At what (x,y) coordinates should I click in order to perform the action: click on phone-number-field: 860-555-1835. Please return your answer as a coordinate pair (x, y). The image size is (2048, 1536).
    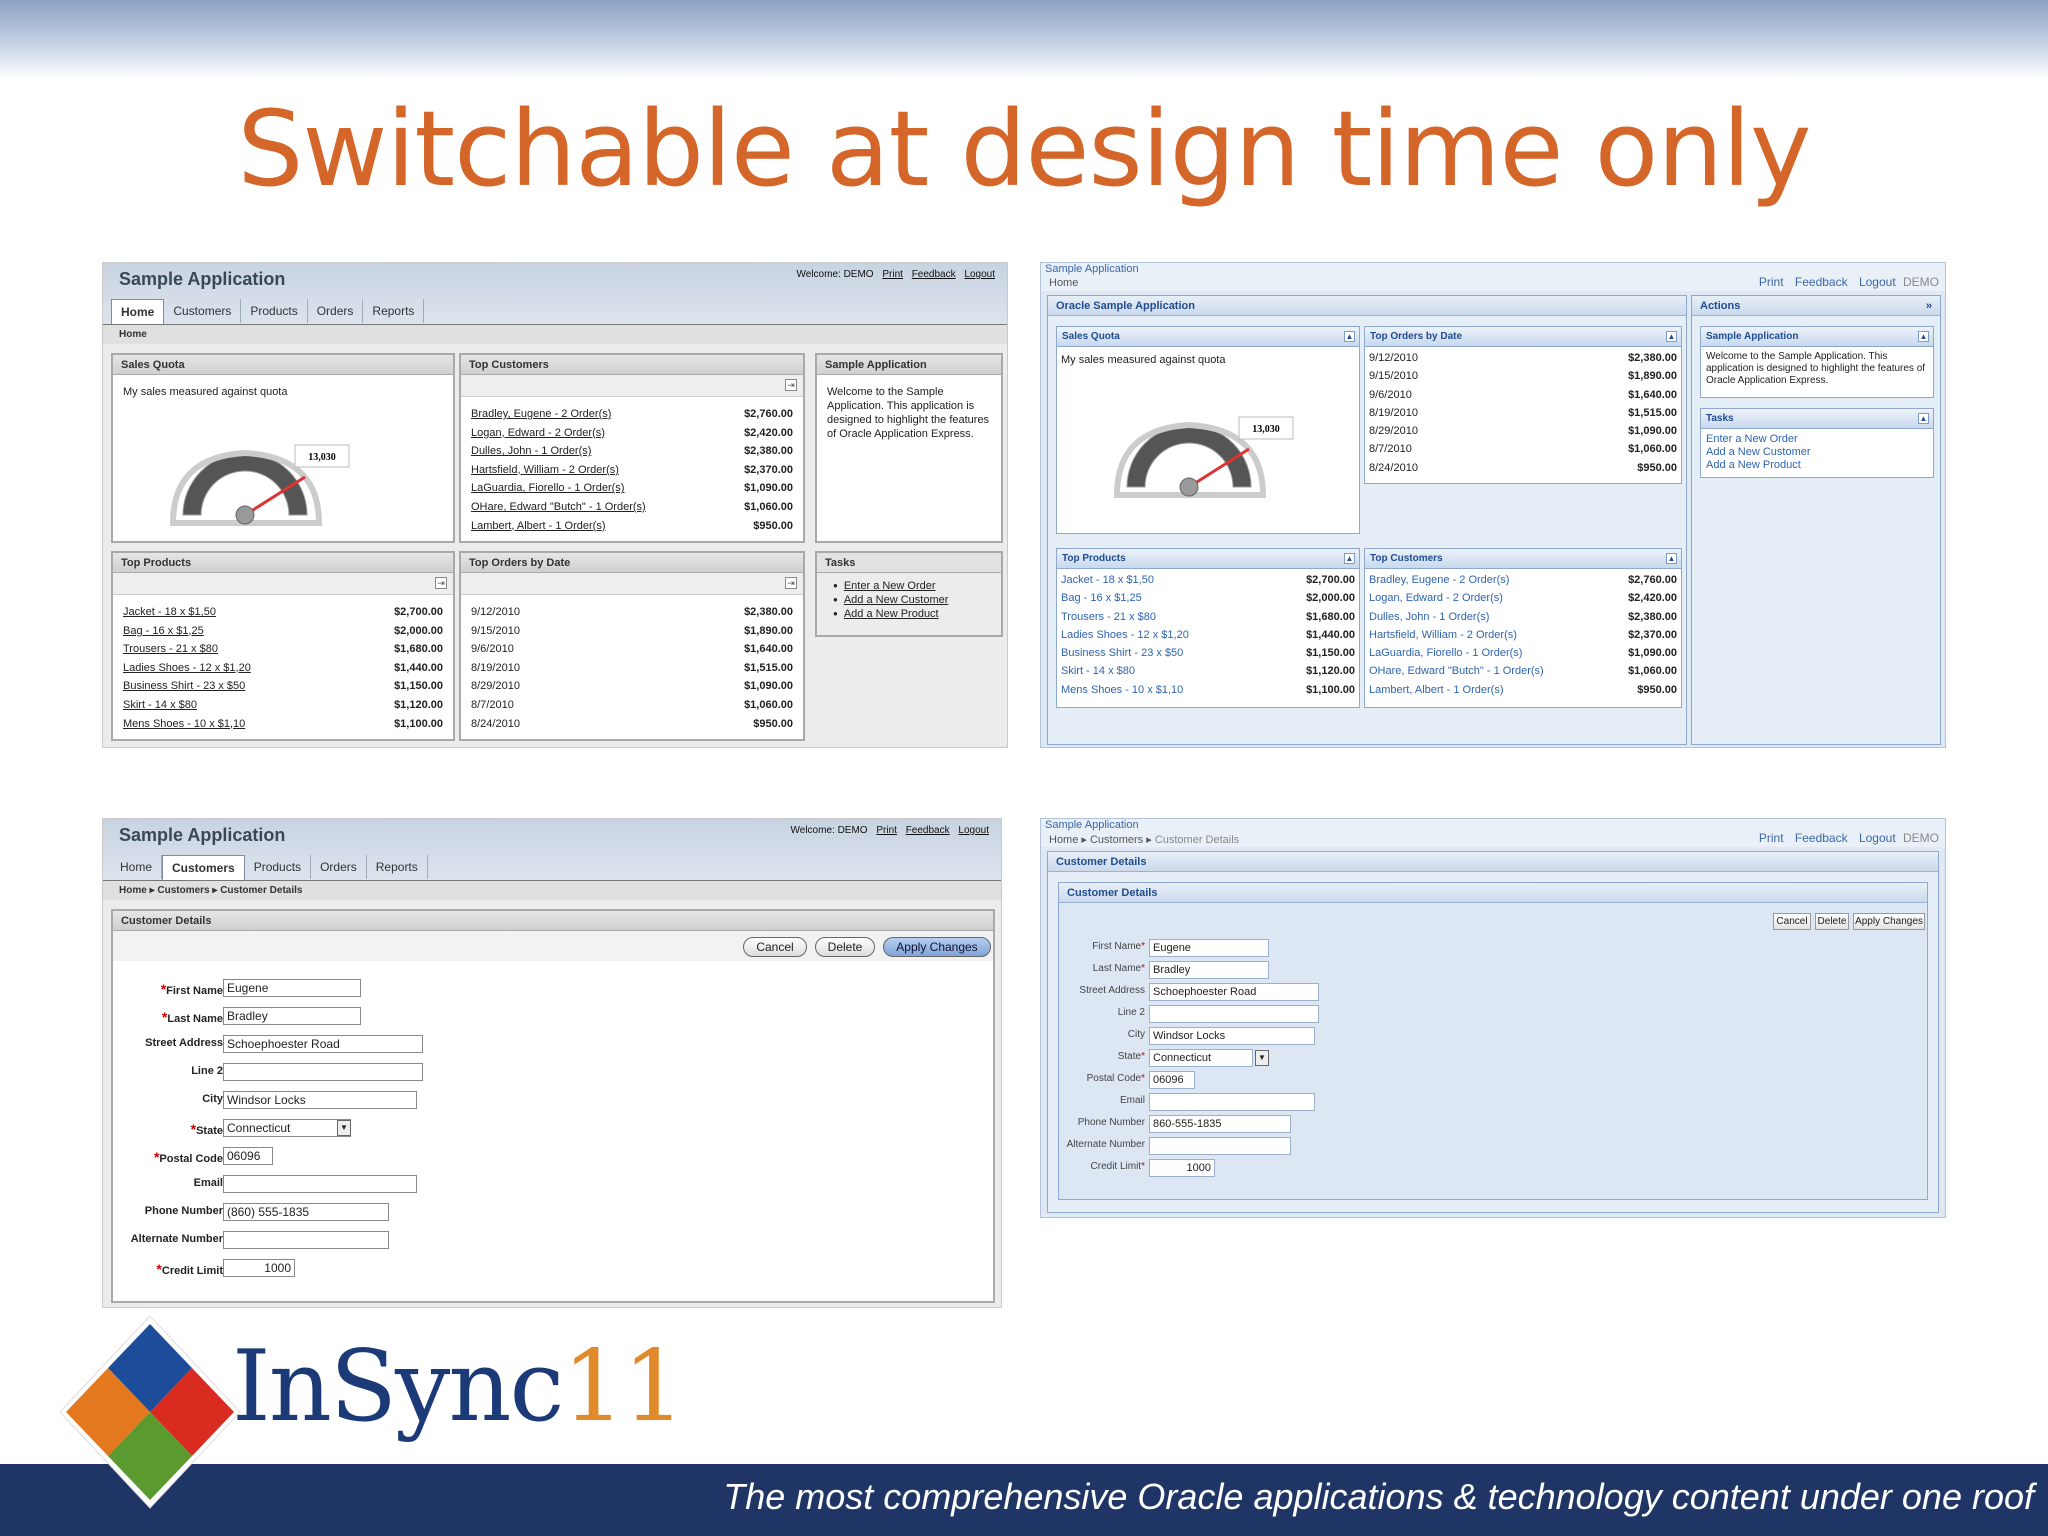
    Looking at the image, I should click on (1220, 1124).